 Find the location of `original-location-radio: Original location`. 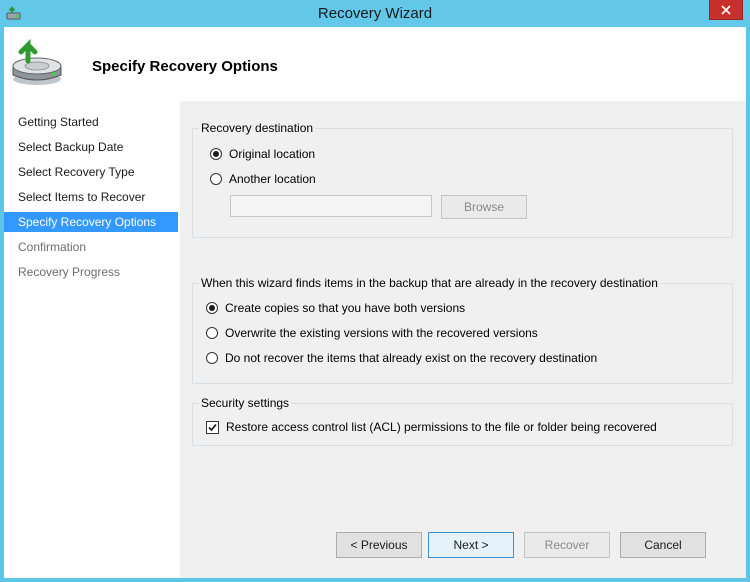

original-location-radio: Original location is located at coordinates (262, 154).